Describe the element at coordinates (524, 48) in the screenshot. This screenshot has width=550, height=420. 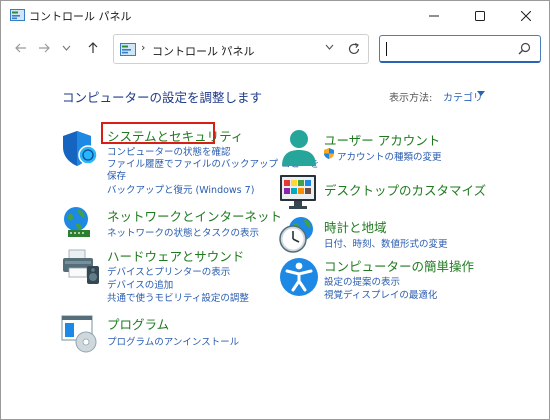
I see `search-icon` at that location.